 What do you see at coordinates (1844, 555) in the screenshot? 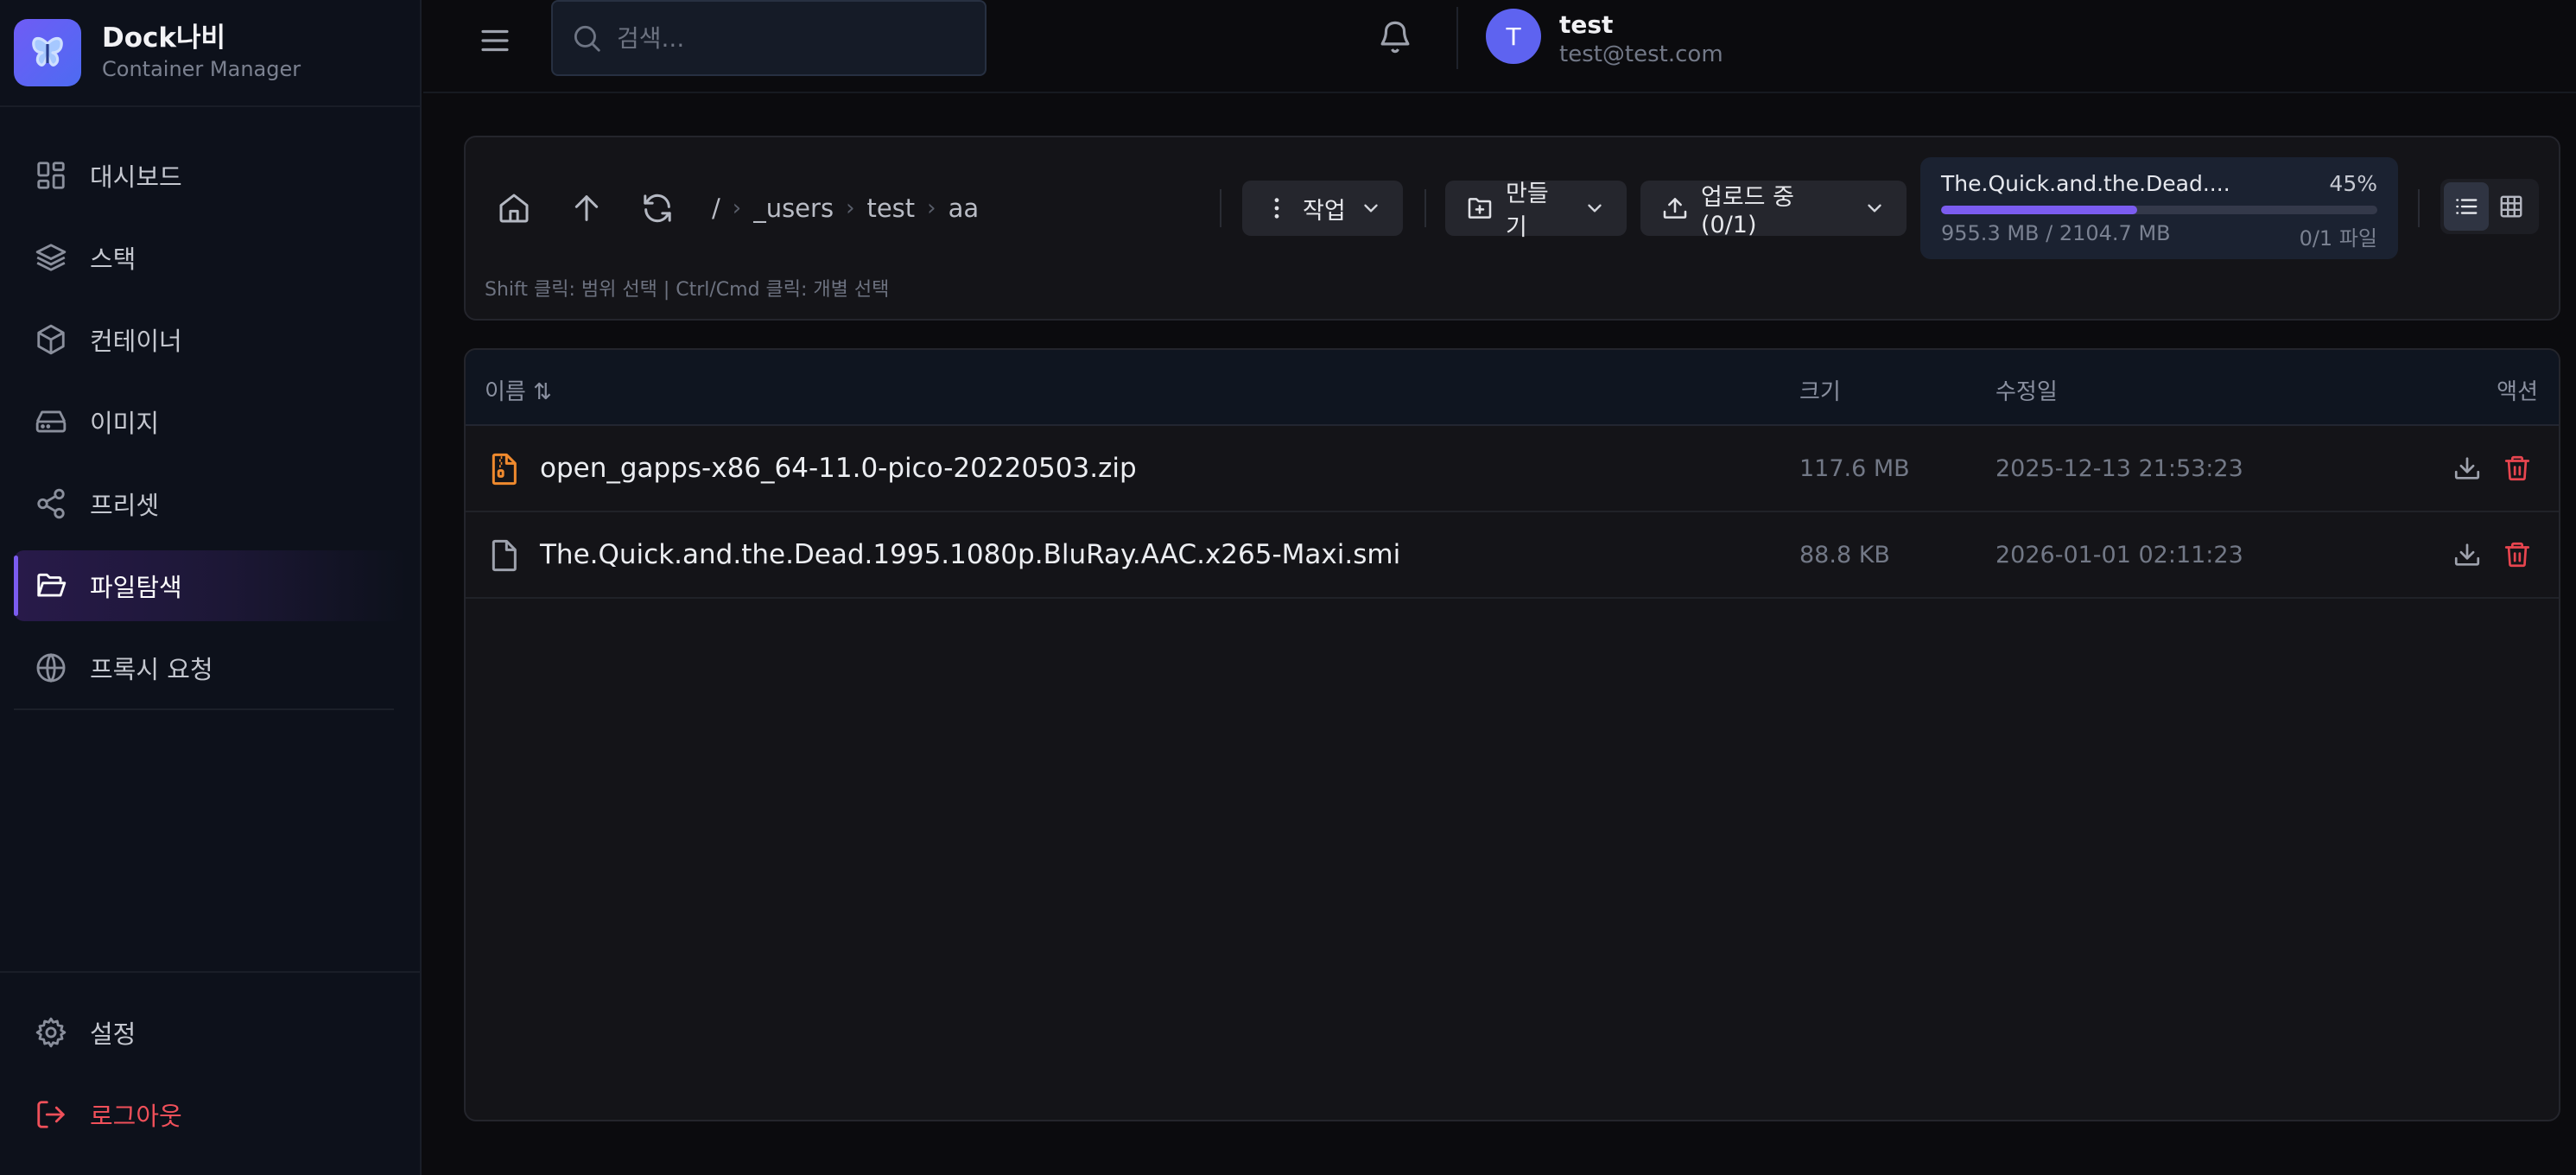
I see `file-size: 88.8 KB` at bounding box center [1844, 555].